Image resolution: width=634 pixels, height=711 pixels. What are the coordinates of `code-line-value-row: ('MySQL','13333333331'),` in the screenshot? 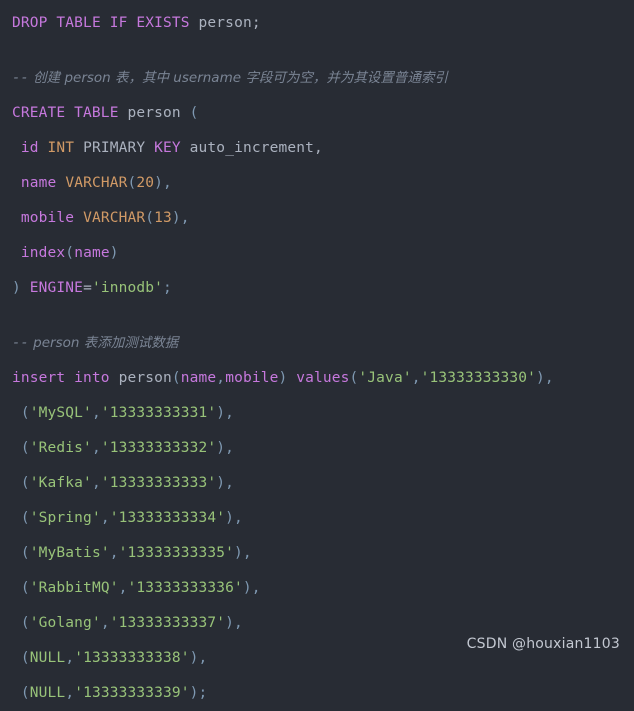 It's located at (317, 413).